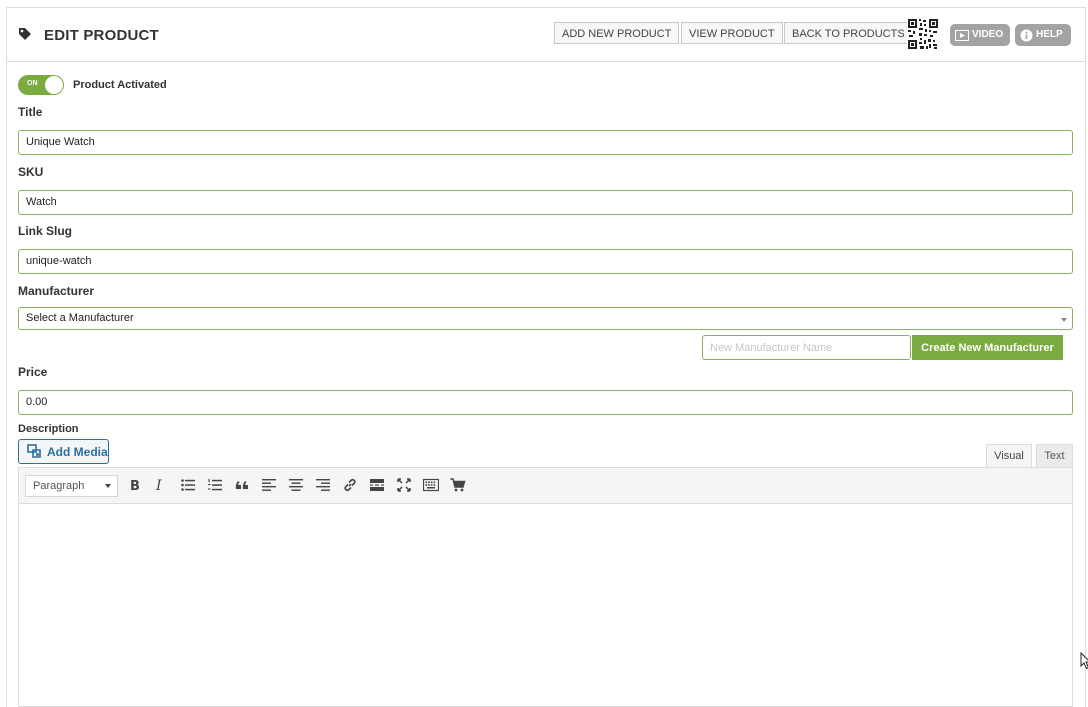 The height and width of the screenshot is (707, 1088). I want to click on svg-text: I, so click(158, 485).